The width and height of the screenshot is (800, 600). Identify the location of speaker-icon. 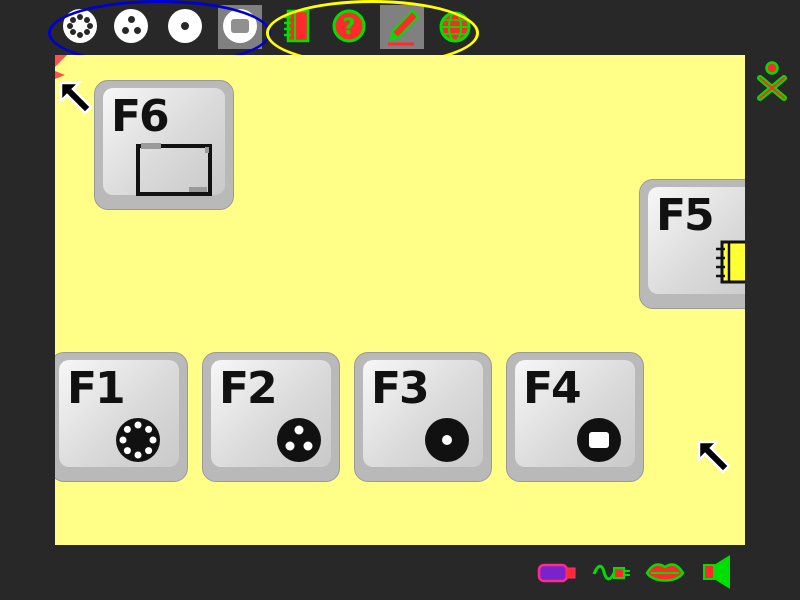
(718, 572).